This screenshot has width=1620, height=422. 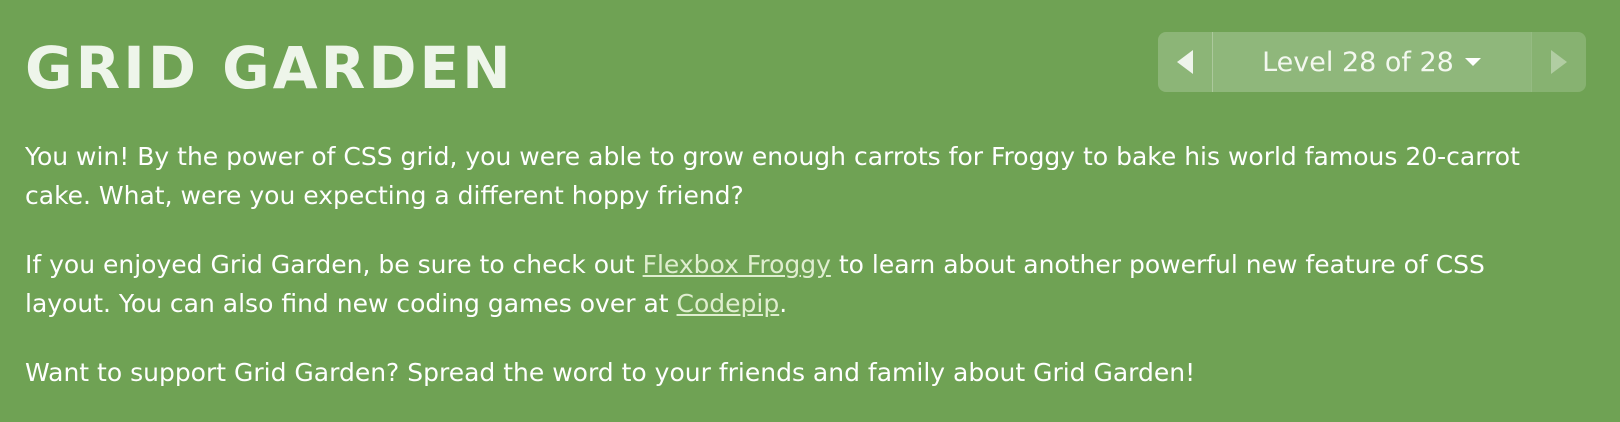 I want to click on level-label: Level 28 of 28, so click(x=1358, y=62).